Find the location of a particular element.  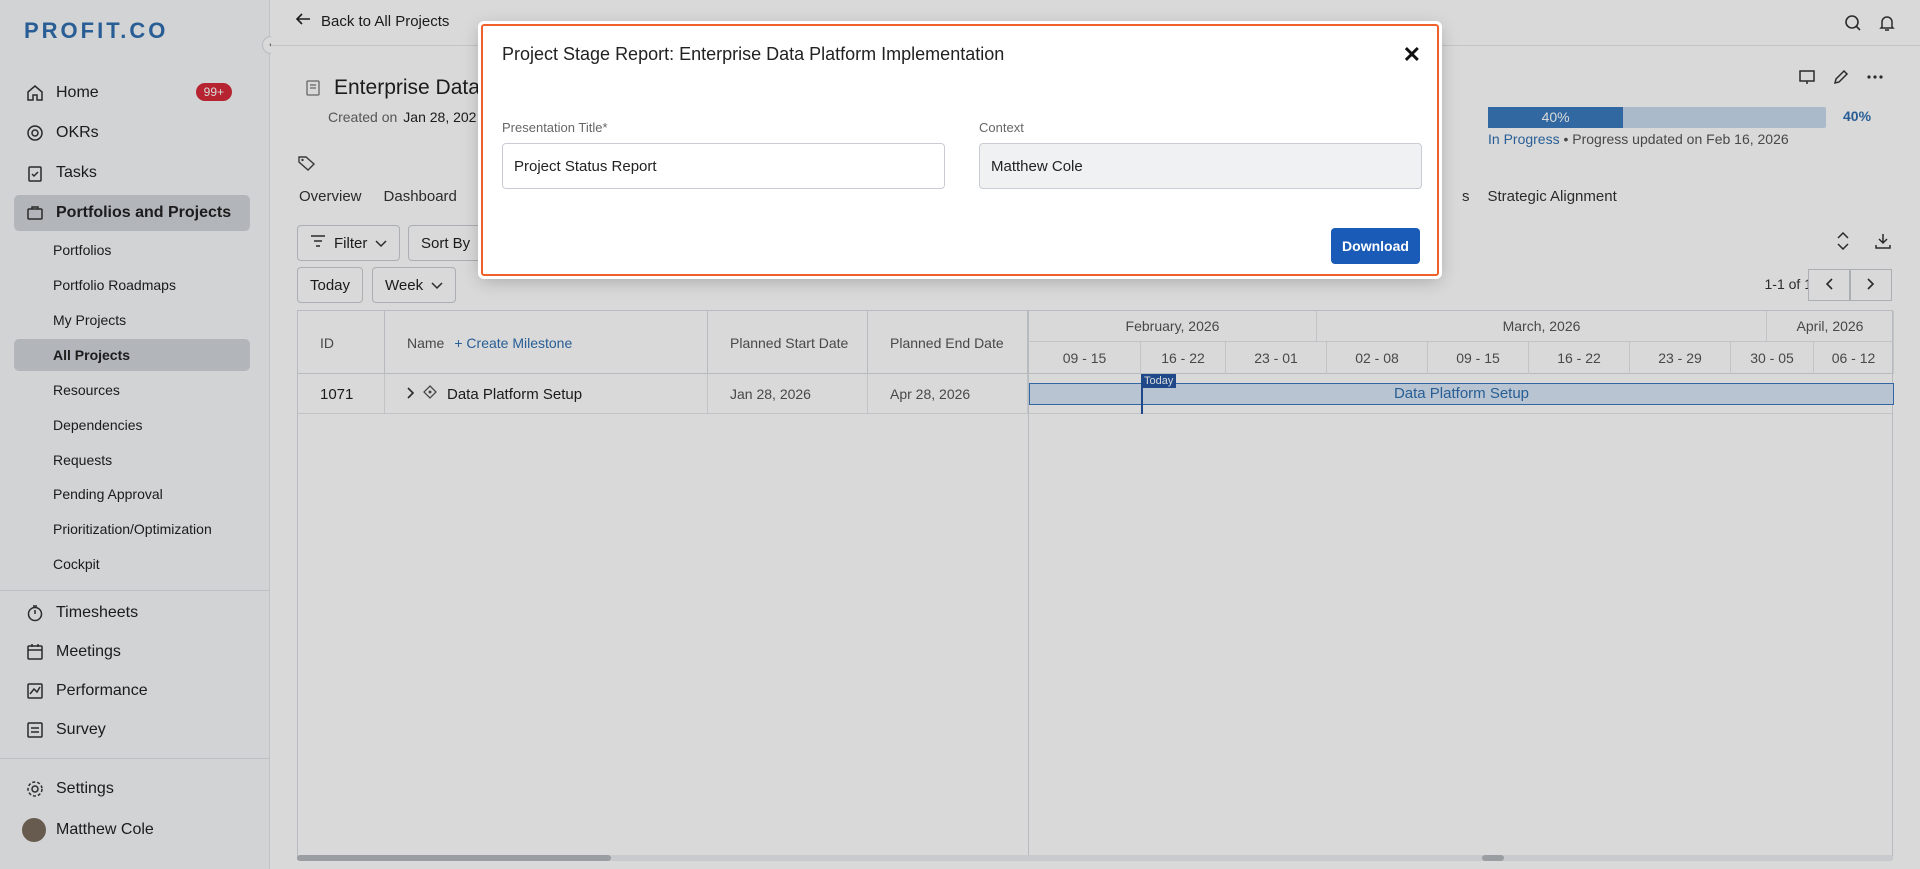

close-icon: ✕ is located at coordinates (1412, 55).